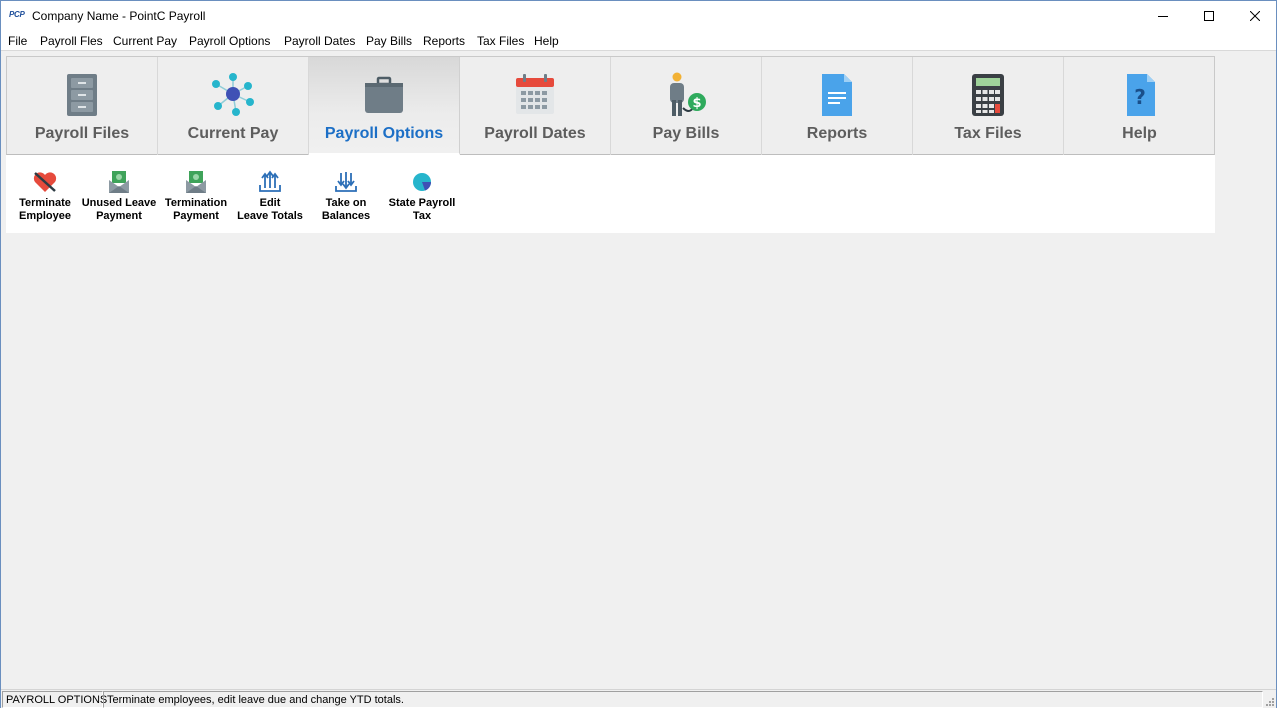 The height and width of the screenshot is (708, 1277). Describe the element at coordinates (384, 133) in the screenshot. I see `tab-label: Payroll Options` at that location.